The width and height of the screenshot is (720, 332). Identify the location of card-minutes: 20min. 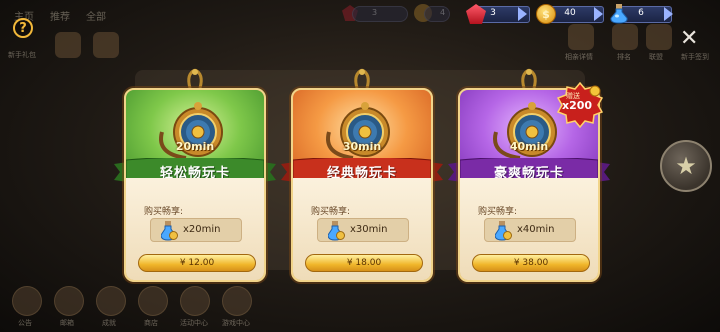
(195, 146).